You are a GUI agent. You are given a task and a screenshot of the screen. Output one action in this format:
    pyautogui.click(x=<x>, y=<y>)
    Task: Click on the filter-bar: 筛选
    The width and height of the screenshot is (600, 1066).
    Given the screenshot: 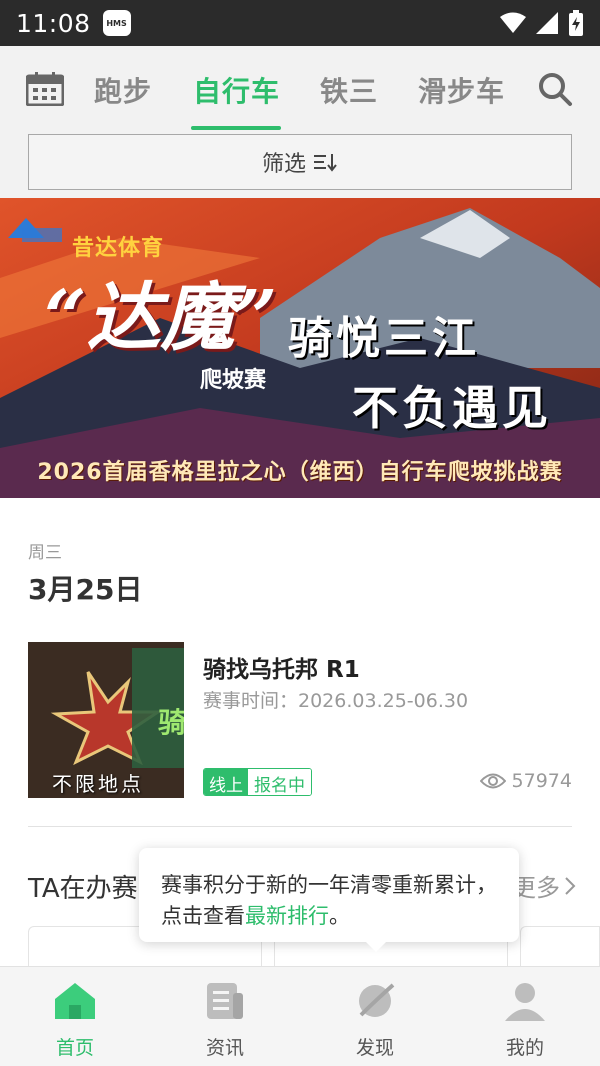 What is the action you would take?
    pyautogui.click(x=300, y=165)
    